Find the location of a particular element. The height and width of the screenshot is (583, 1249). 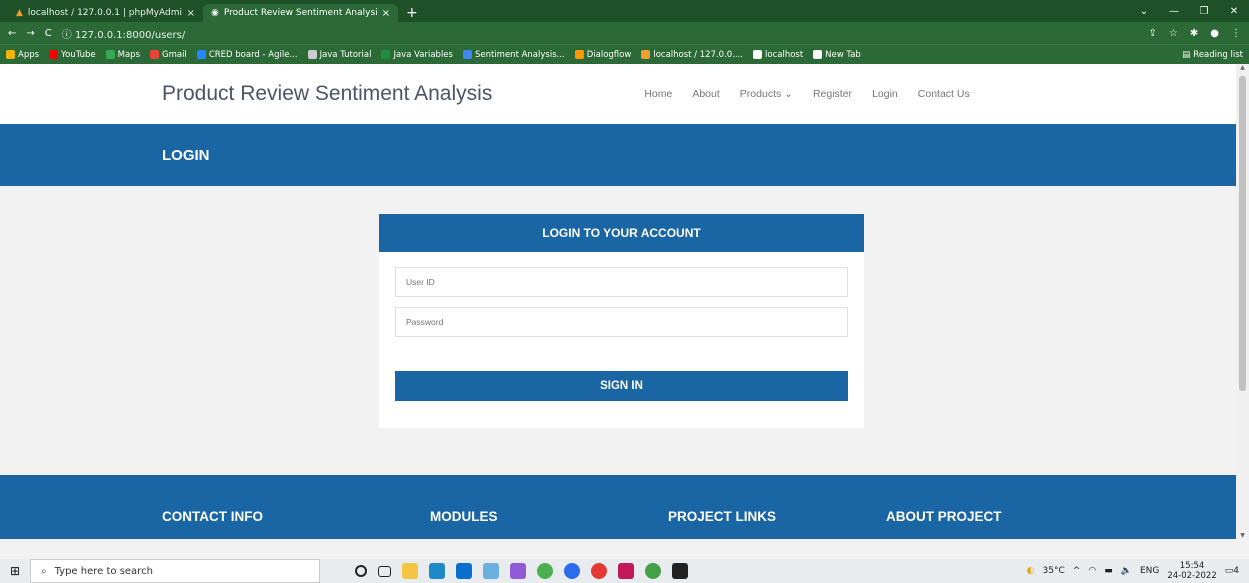

address-bar: ⓘ 127.0.0.1:8000/users/ is located at coordinates (600, 33).